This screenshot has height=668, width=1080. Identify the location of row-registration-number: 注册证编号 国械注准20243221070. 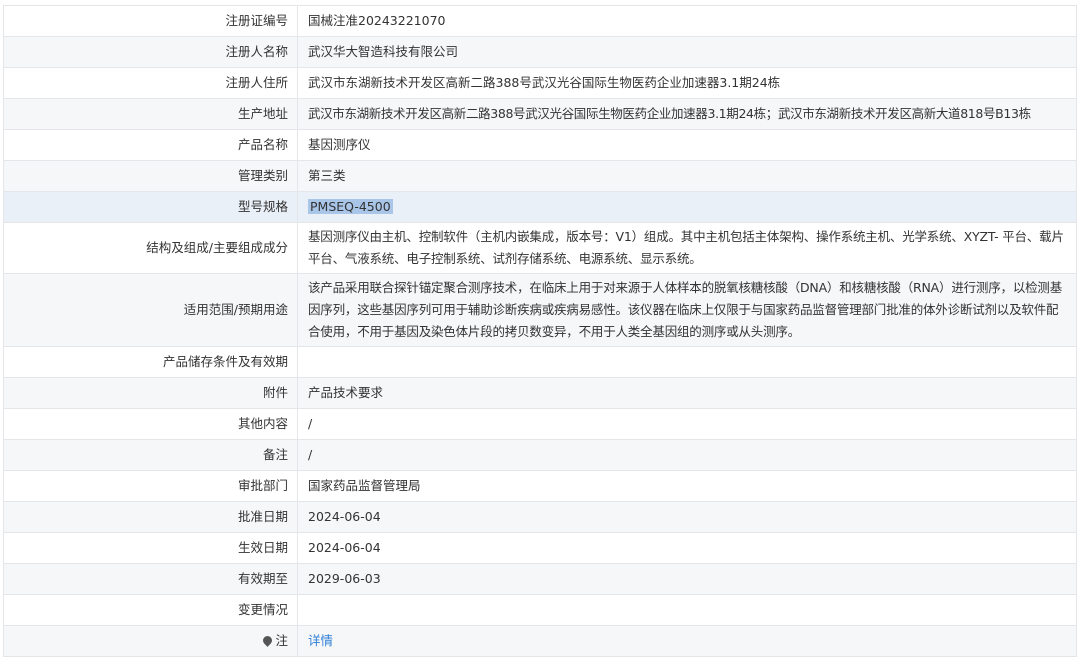
(540, 21).